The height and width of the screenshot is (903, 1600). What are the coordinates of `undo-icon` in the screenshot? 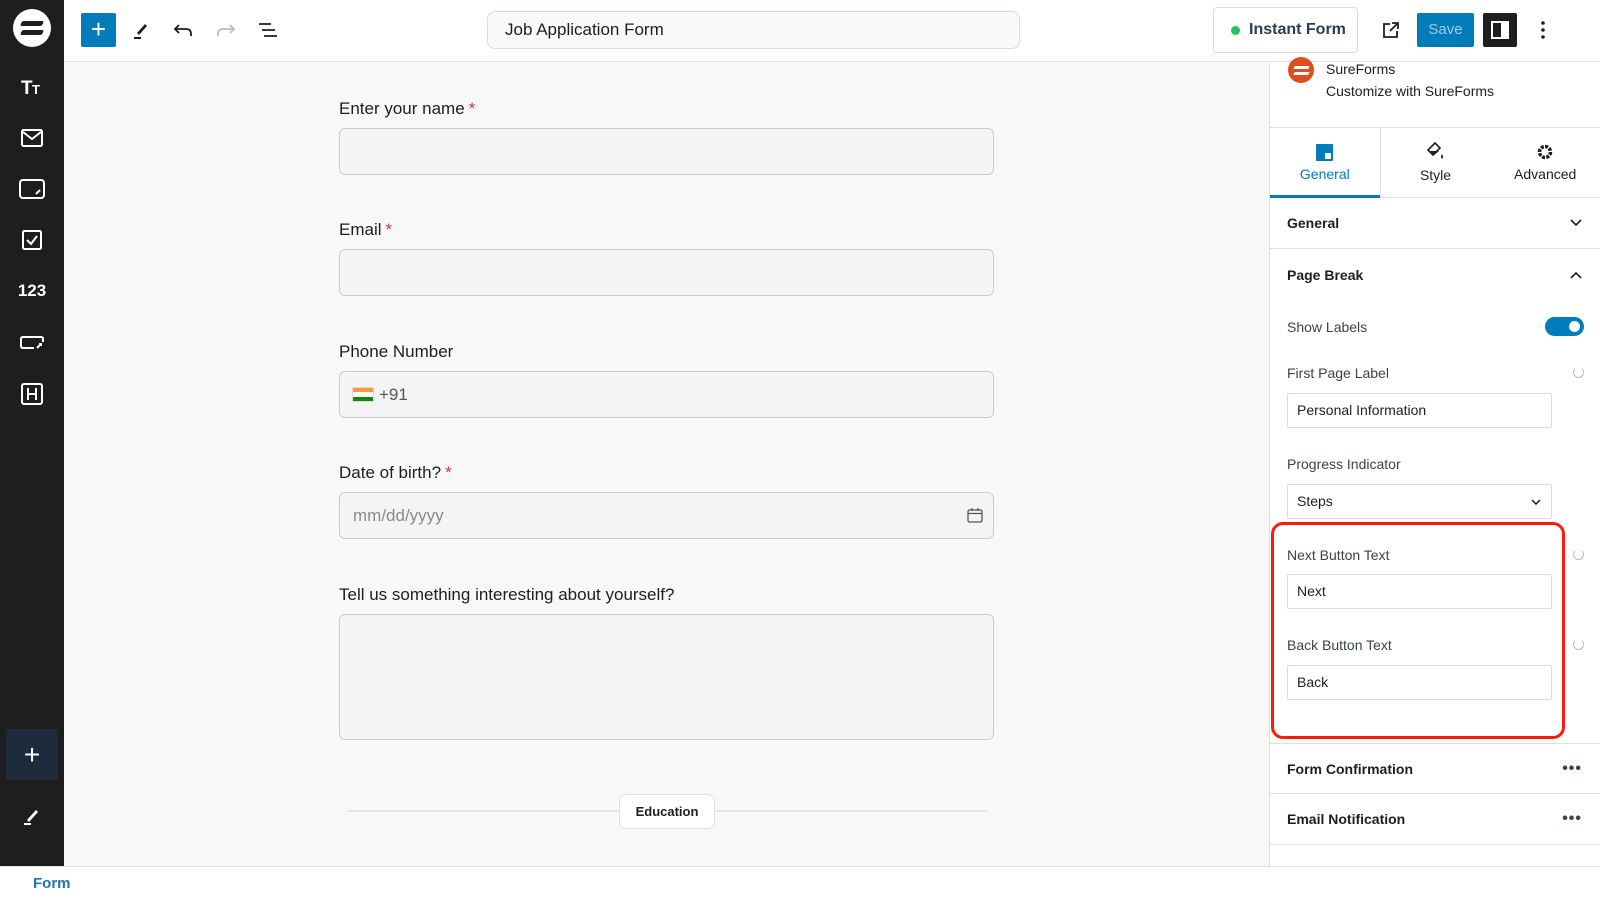 It's located at (182, 30).